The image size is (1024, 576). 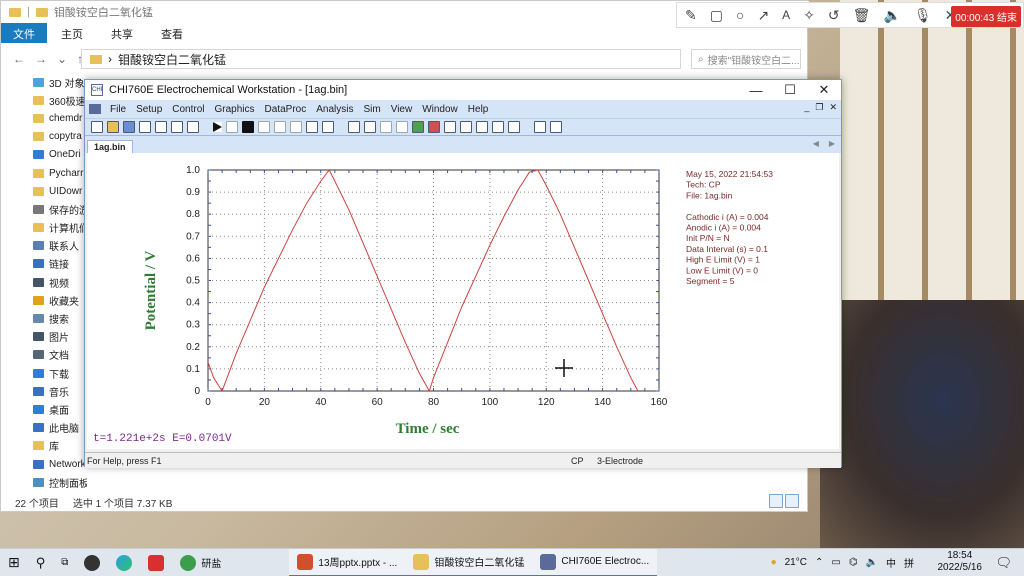 What do you see at coordinates (44, 155) in the screenshot?
I see `nav-item: OneDri` at bounding box center [44, 155].